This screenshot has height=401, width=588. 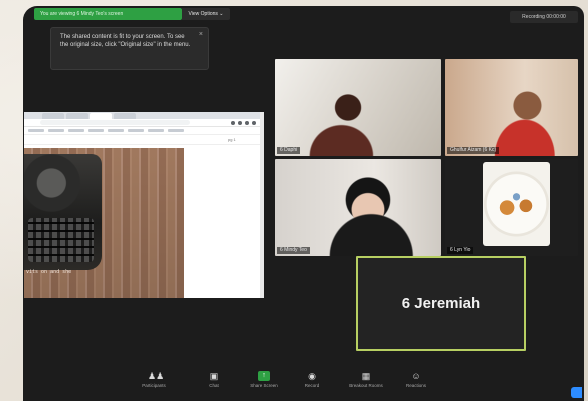 What do you see at coordinates (144, 140) in the screenshot?
I see `document-toolbar: pg 1` at bounding box center [144, 140].